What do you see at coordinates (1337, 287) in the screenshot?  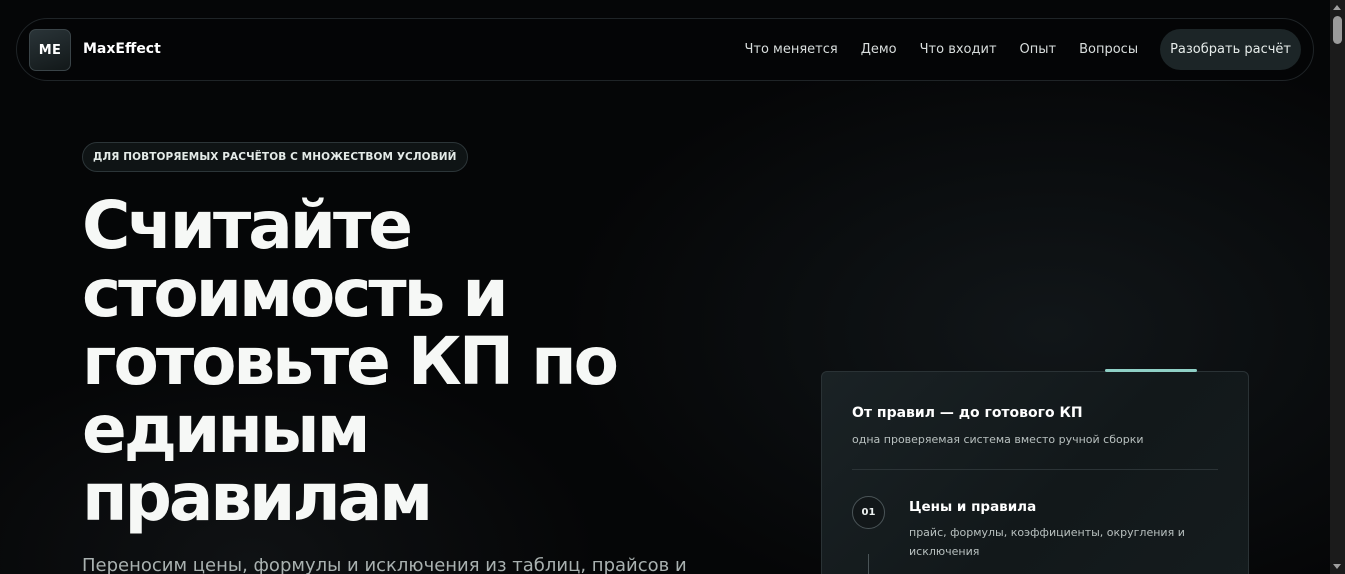 I see `page-scrollbar` at bounding box center [1337, 287].